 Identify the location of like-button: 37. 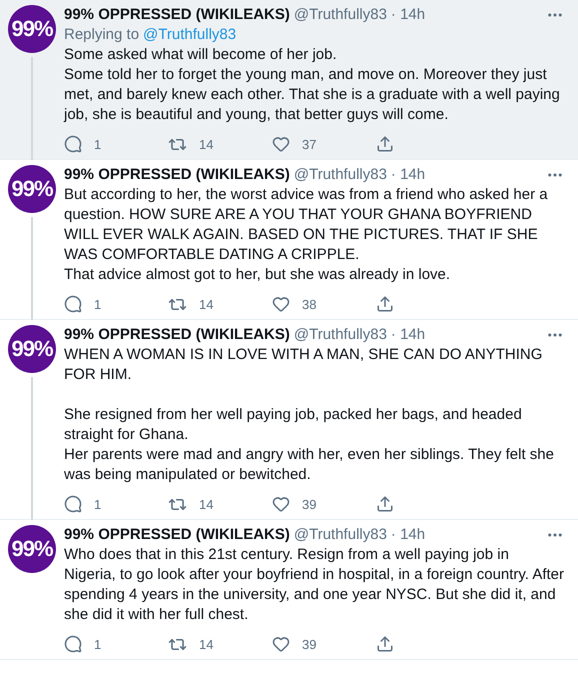
(324, 144).